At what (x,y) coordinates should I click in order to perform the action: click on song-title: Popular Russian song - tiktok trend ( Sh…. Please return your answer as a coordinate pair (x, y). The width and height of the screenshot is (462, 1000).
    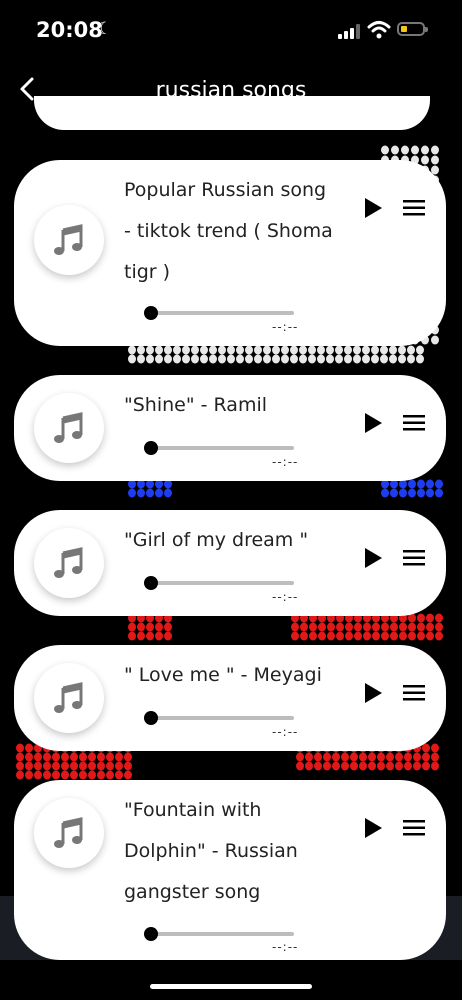
    Looking at the image, I should click on (228, 231).